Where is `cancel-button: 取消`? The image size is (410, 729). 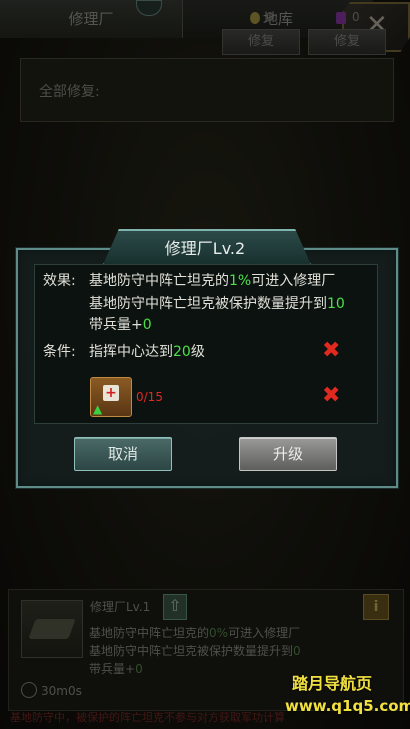 cancel-button: 取消 is located at coordinates (123, 454).